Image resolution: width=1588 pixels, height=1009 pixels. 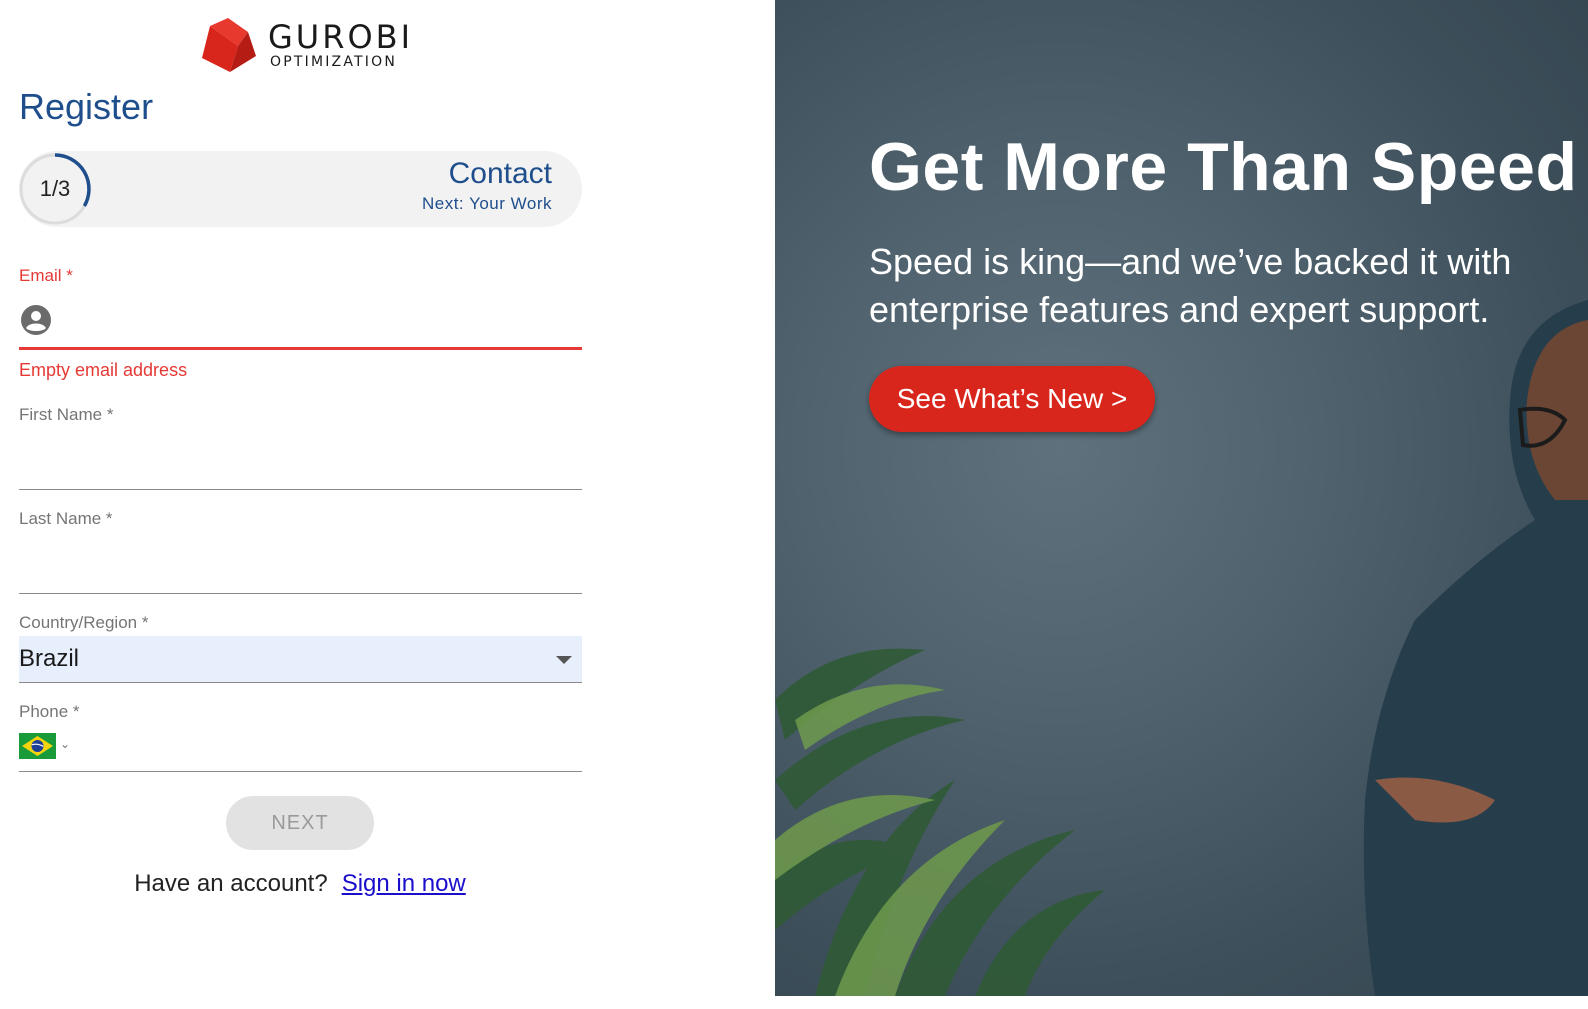 What do you see at coordinates (46, 275) in the screenshot?
I see `email-label: Email *` at bounding box center [46, 275].